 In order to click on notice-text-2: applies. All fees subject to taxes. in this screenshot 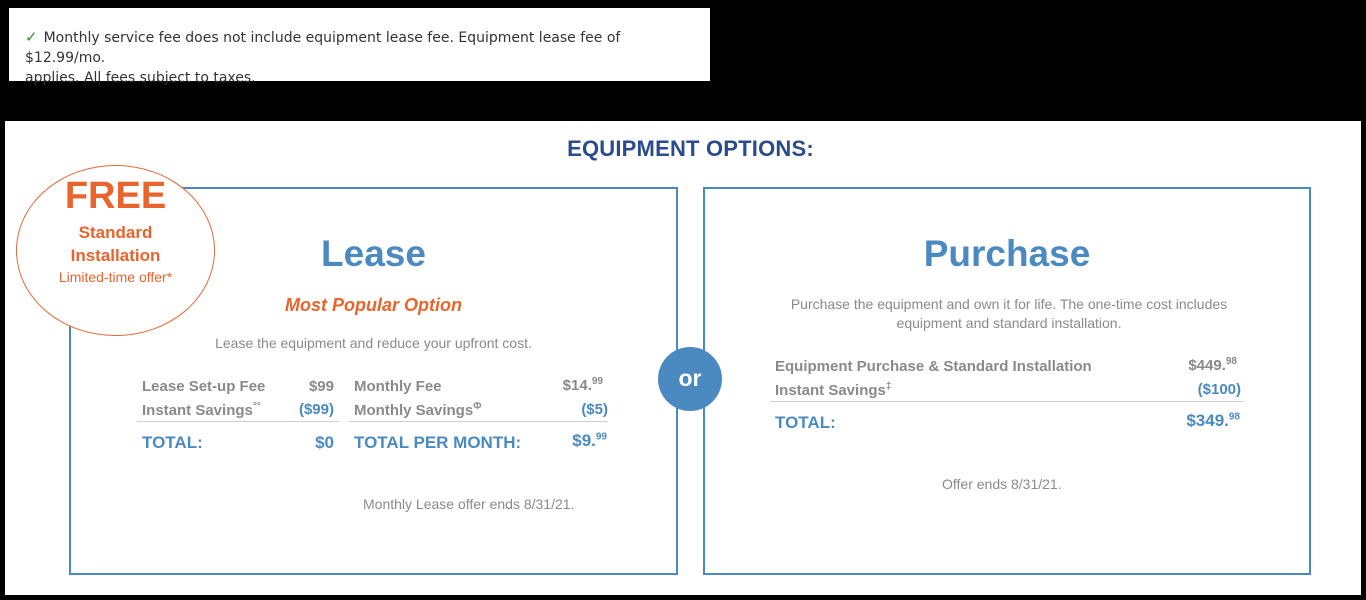, I will do `click(140, 78)`.